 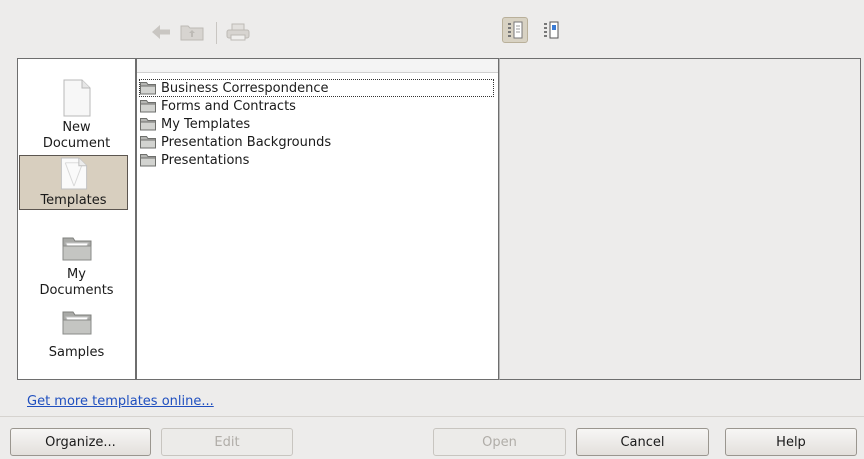 I want to click on large-icons-view-icon, so click(x=515, y=30).